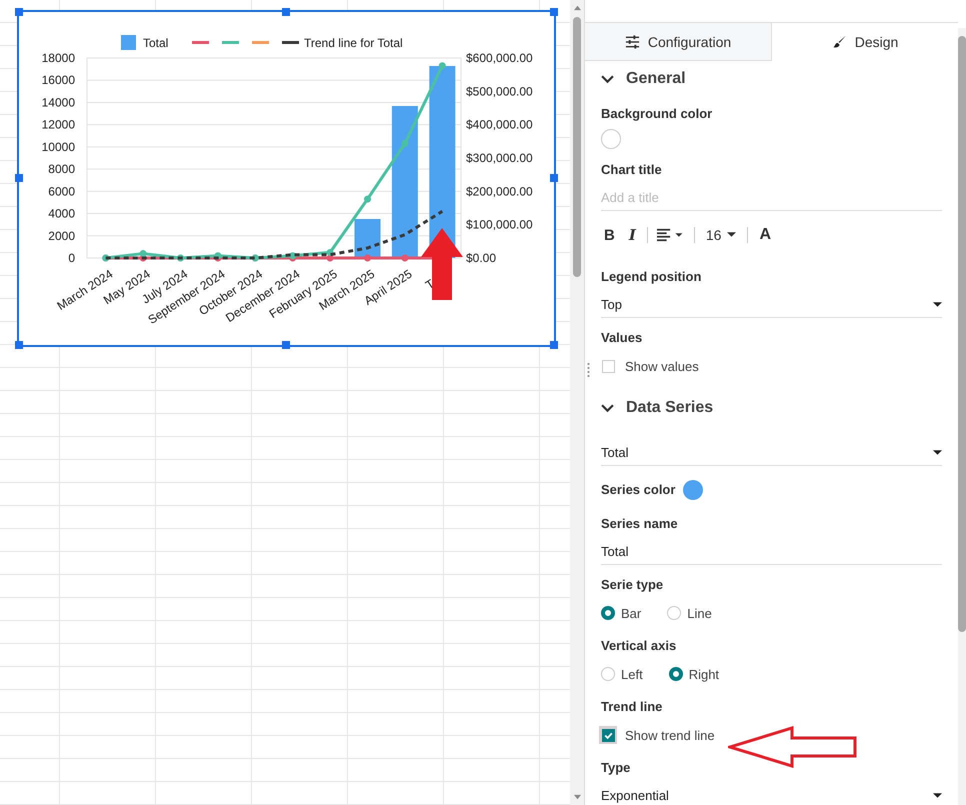 The width and height of the screenshot is (966, 805). What do you see at coordinates (499, 191) in the screenshot?
I see `y-axis-label: $200,000.00` at bounding box center [499, 191].